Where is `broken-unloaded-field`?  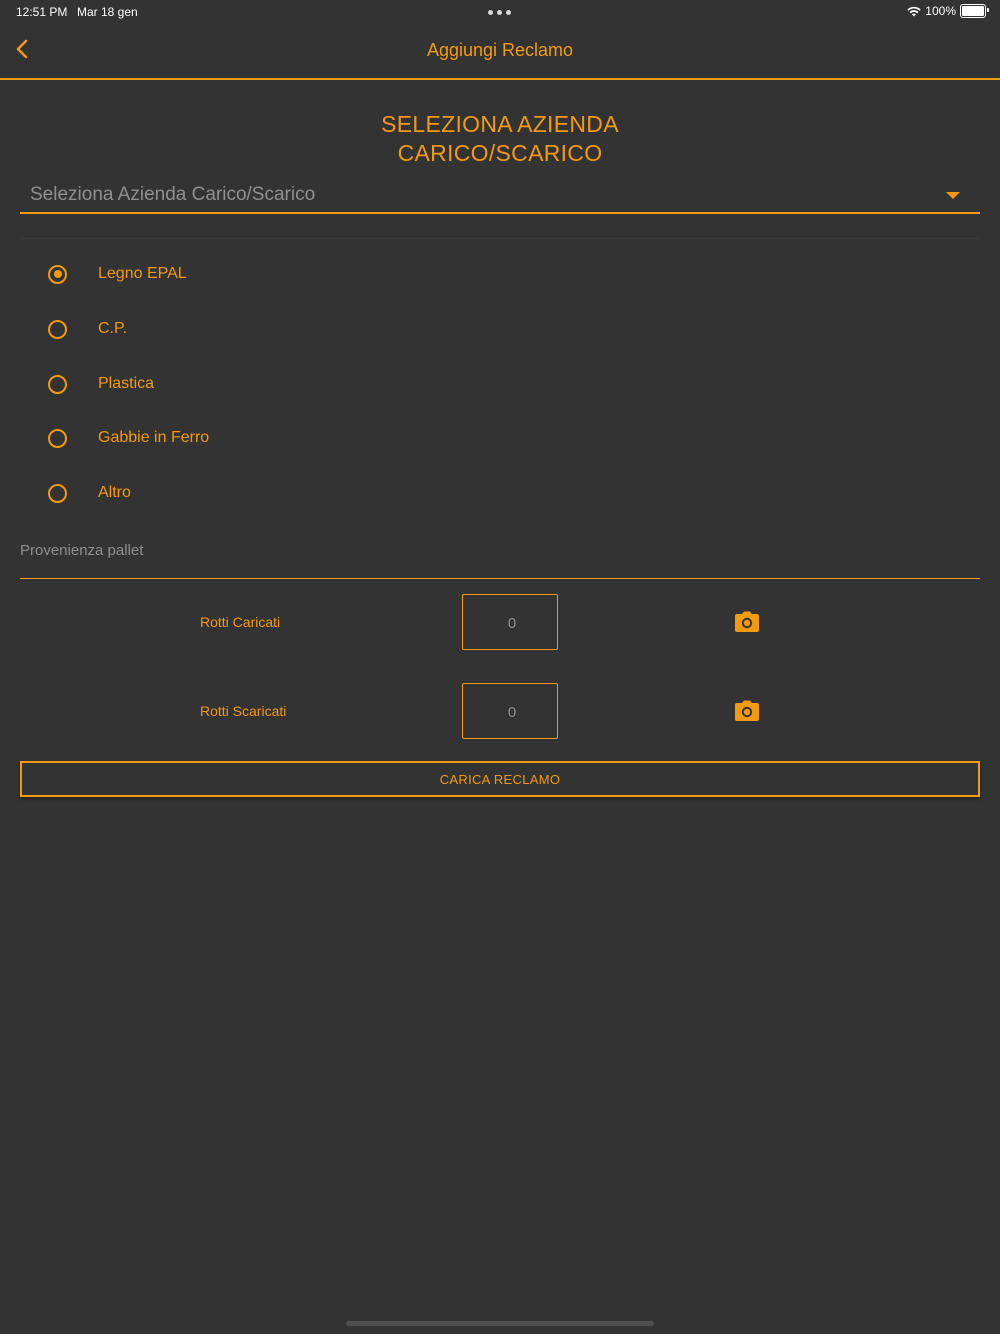 broken-unloaded-field is located at coordinates (511, 711).